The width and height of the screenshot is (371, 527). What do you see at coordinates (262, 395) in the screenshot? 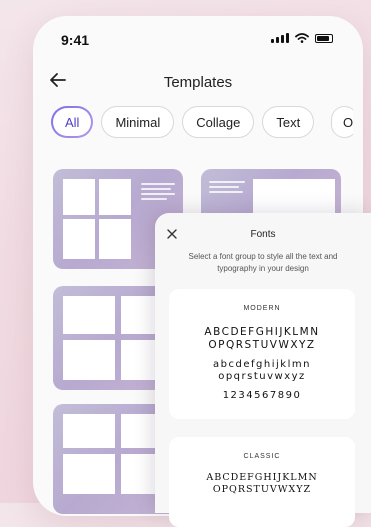
I see `sample-digits: 1234567890` at bounding box center [262, 395].